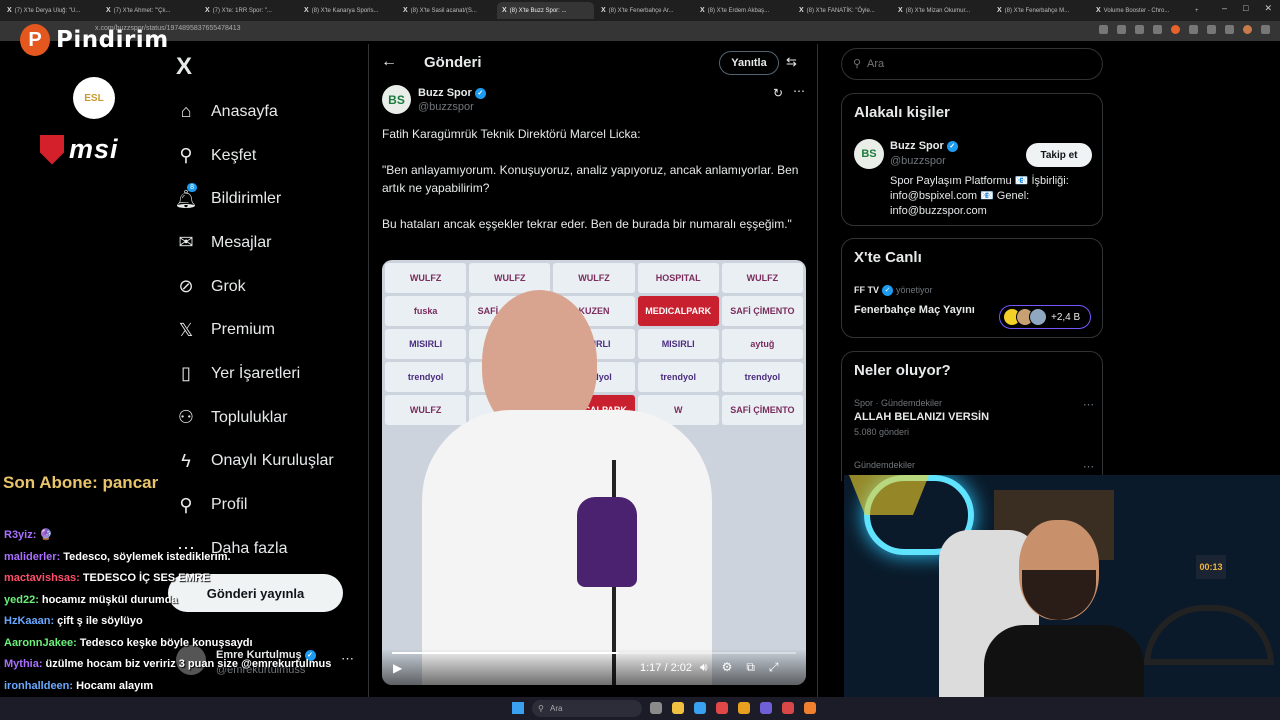 The height and width of the screenshot is (720, 1280). What do you see at coordinates (1175, 29) in the screenshot?
I see `extension-icon` at bounding box center [1175, 29].